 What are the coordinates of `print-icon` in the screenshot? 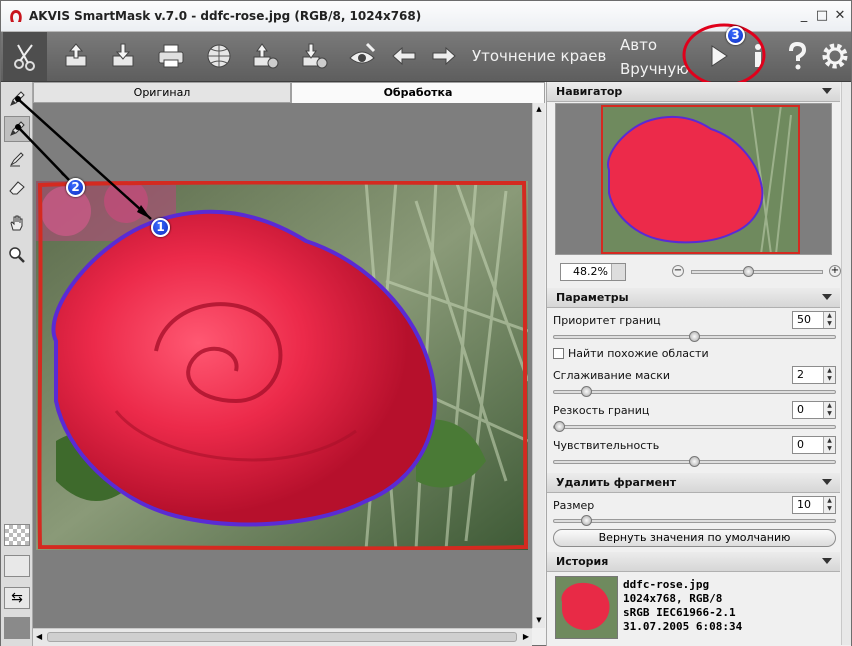 It's located at (171, 56).